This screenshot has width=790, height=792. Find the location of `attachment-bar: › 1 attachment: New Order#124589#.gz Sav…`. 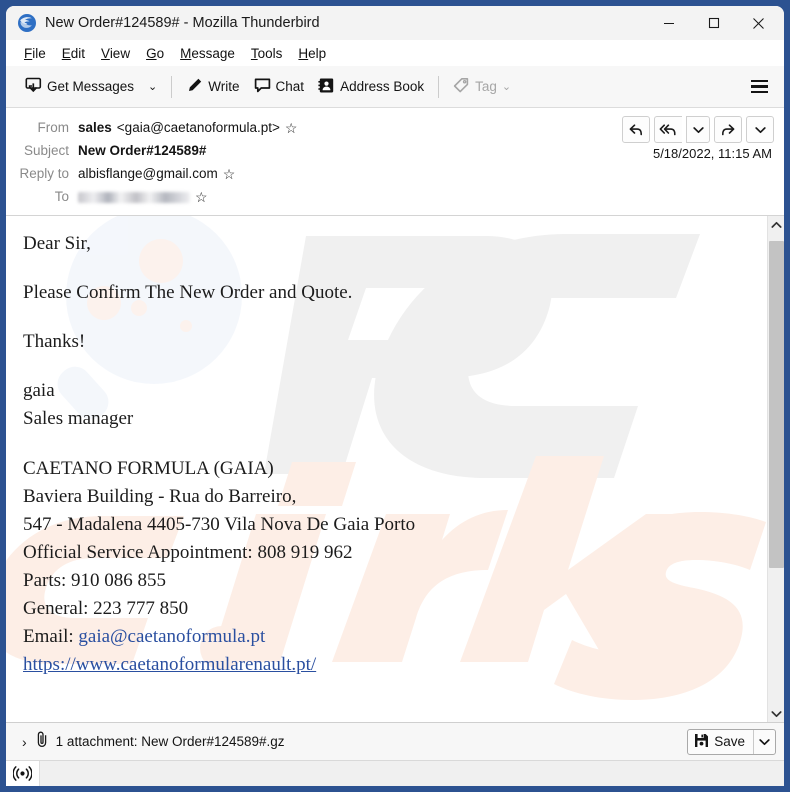

attachment-bar: › 1 attachment: New Order#124589#.gz Sav… is located at coordinates (395, 741).